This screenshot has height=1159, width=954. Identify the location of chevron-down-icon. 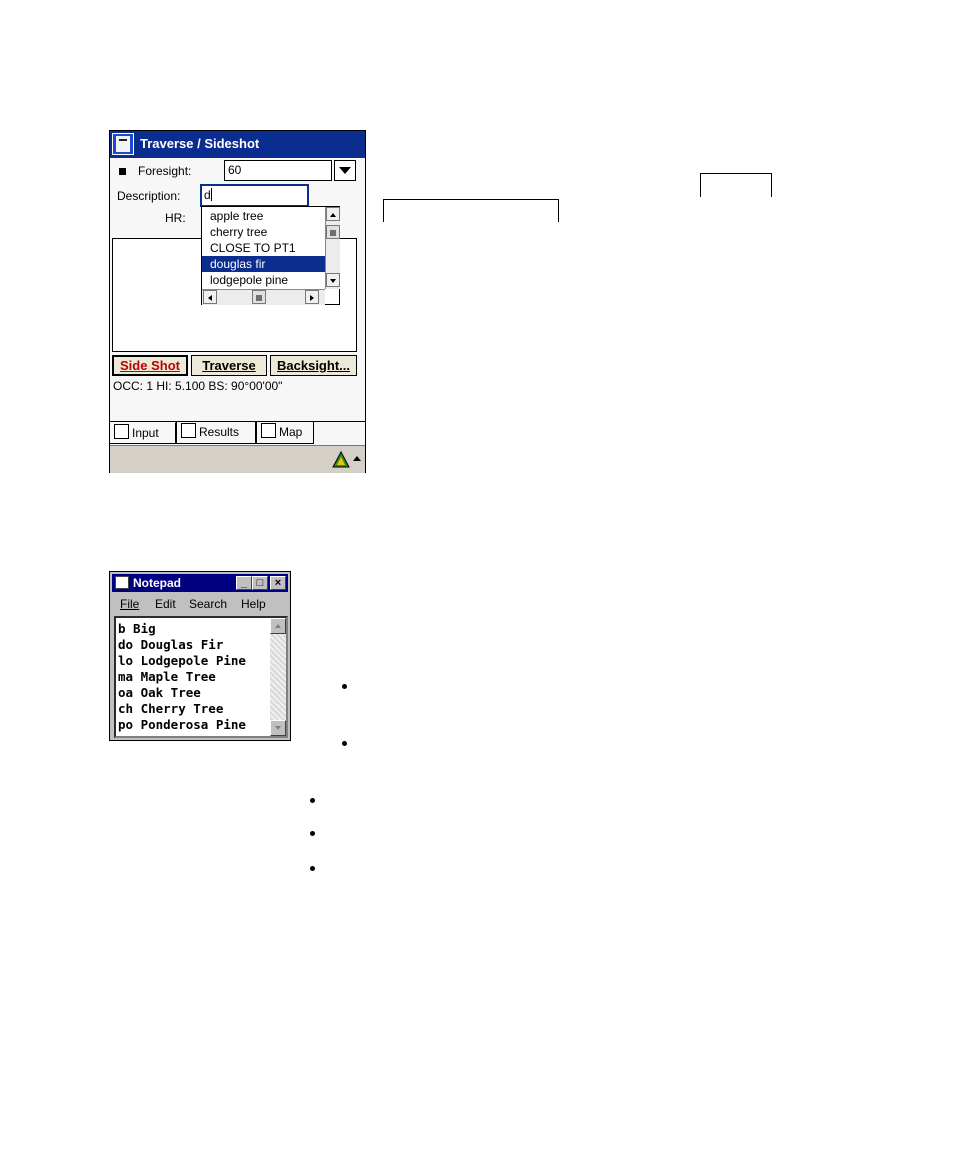
(345, 170).